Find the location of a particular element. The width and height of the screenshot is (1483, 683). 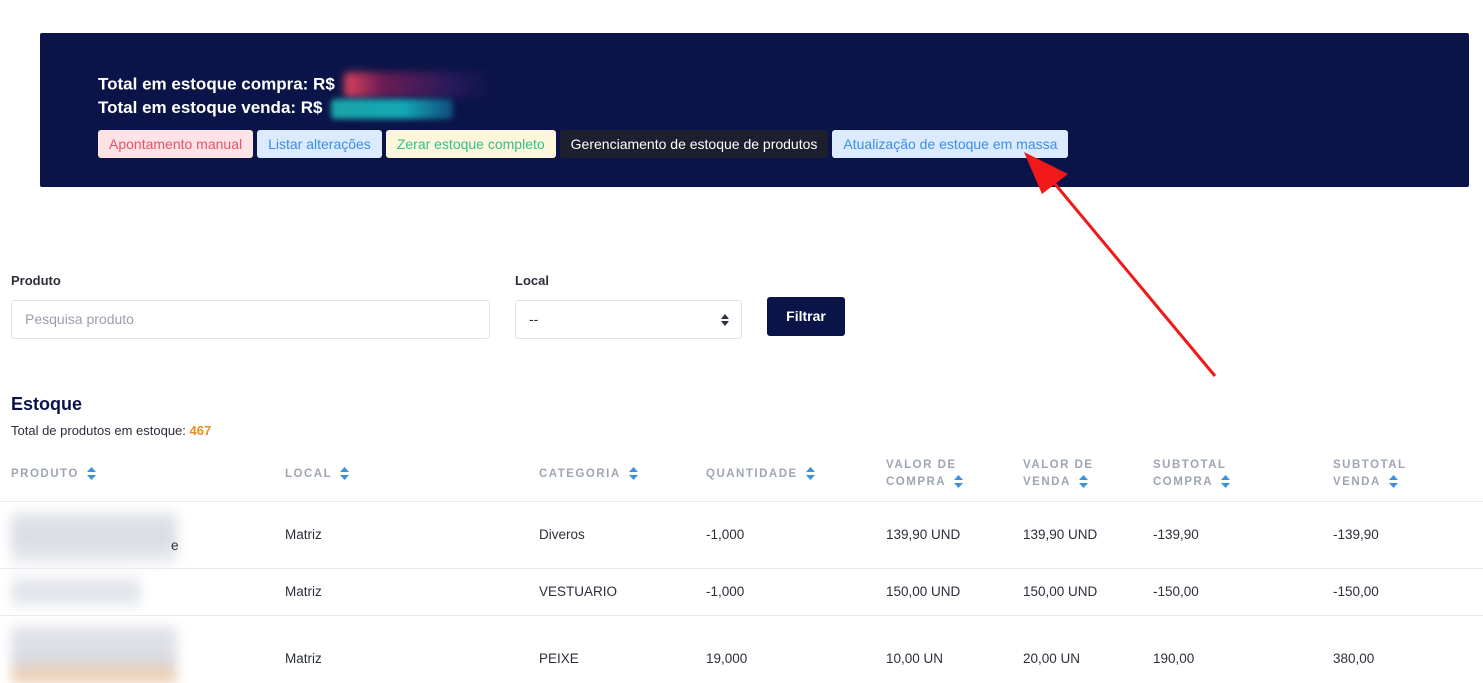

gerenciamento-estoque-button: Gerenciamento de estoque de produtos is located at coordinates (694, 144).